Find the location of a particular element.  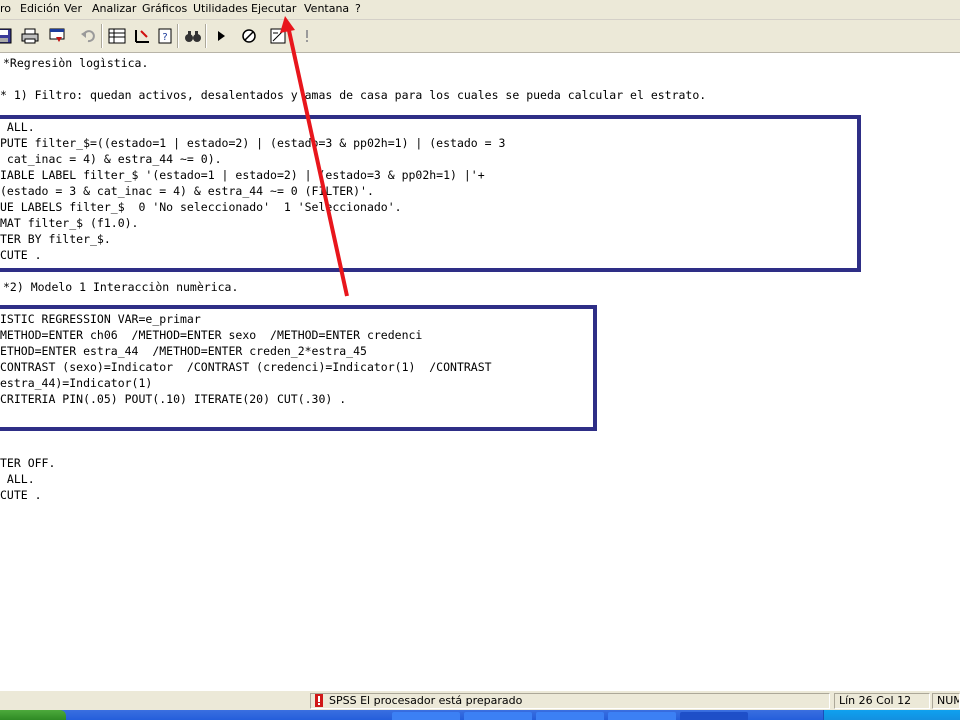

menu-help: ? is located at coordinates (358, 8).